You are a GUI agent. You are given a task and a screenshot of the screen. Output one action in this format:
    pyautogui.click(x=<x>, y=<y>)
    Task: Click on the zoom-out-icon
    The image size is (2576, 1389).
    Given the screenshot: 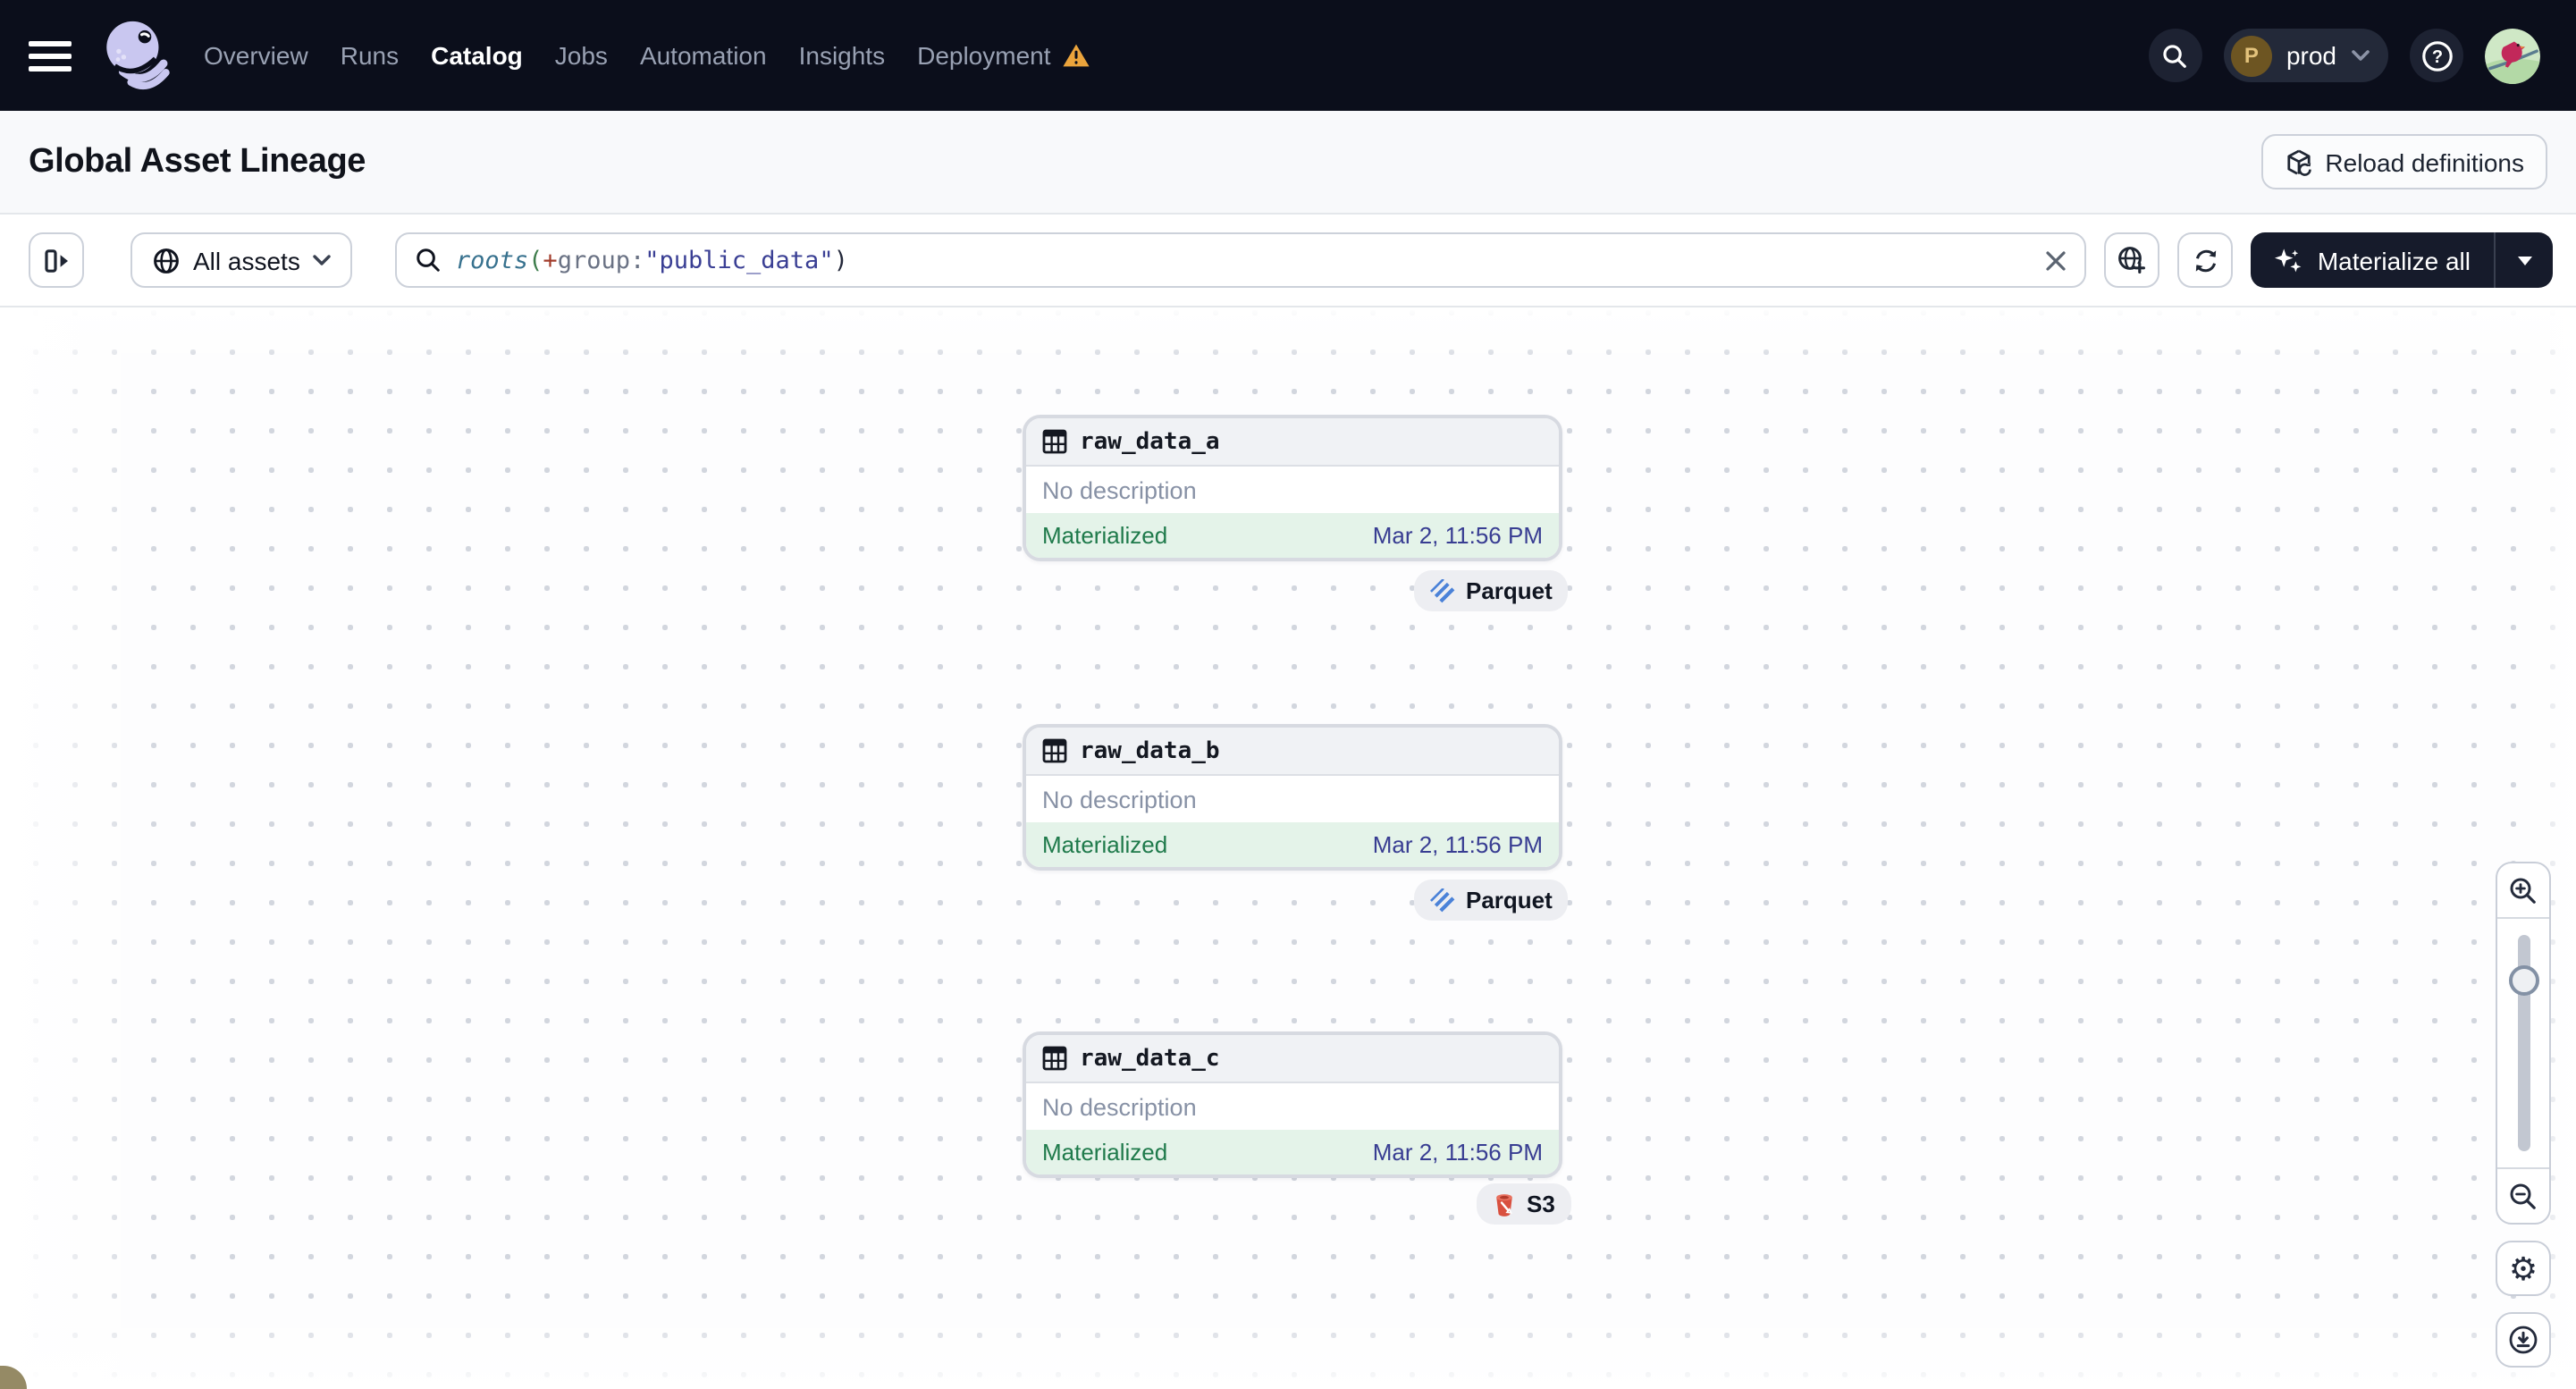 What is the action you would take?
    pyautogui.click(x=2523, y=1195)
    